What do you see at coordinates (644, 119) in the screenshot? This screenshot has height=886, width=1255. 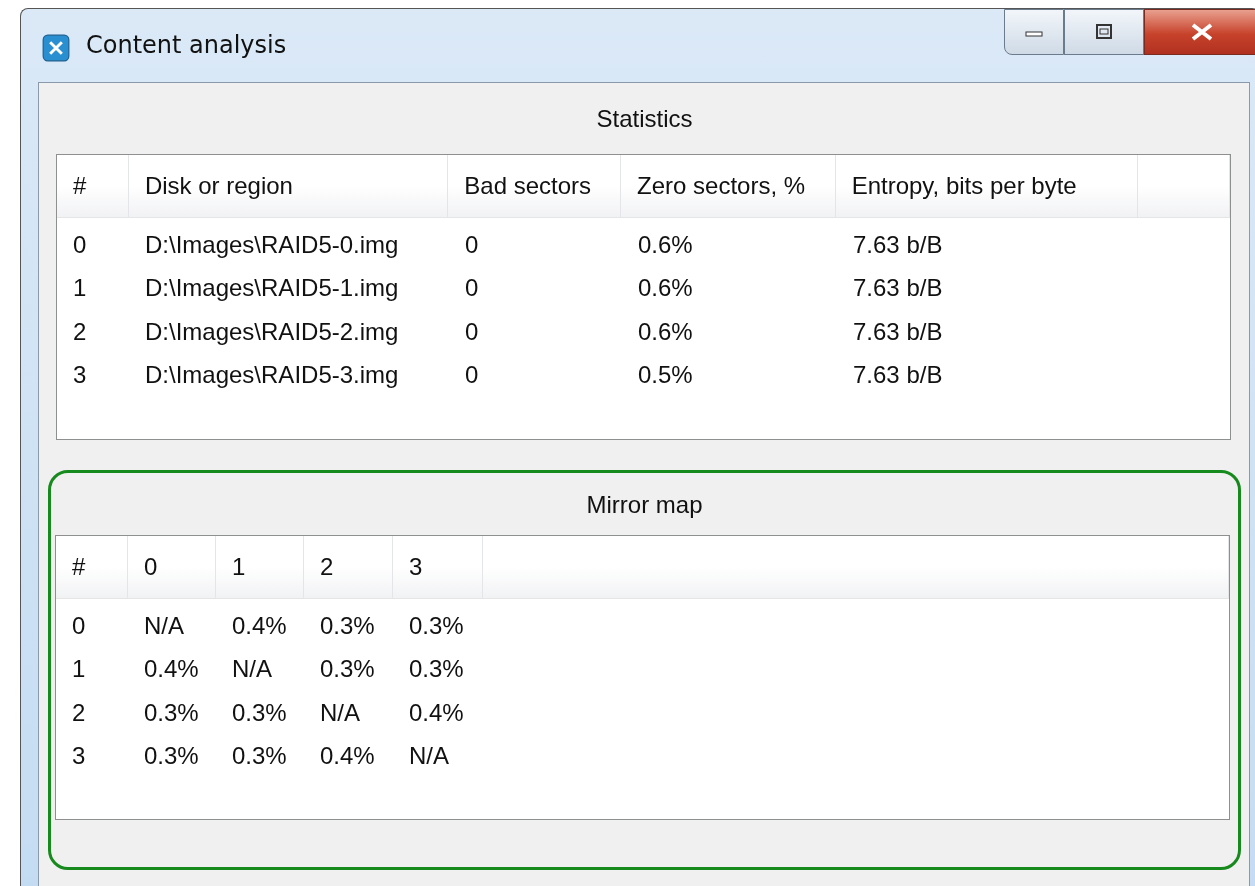 I see `section-title: Statistics` at bounding box center [644, 119].